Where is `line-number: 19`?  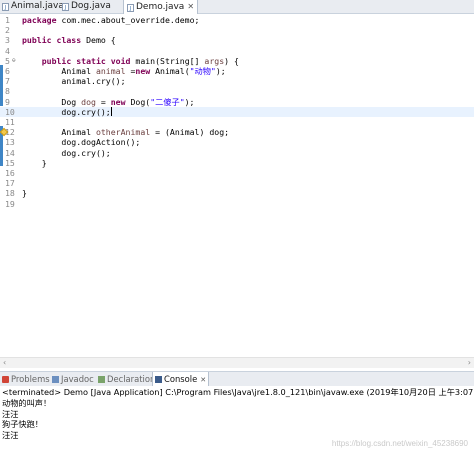
line-number: 19 is located at coordinates (10, 203).